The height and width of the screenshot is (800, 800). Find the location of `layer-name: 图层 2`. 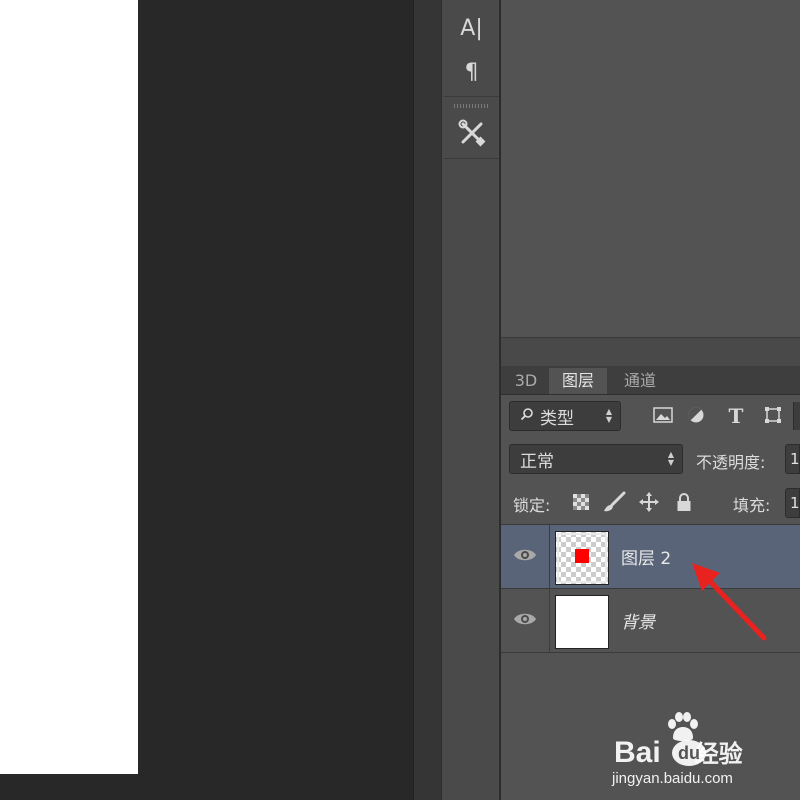

layer-name: 图层 2 is located at coordinates (646, 556).